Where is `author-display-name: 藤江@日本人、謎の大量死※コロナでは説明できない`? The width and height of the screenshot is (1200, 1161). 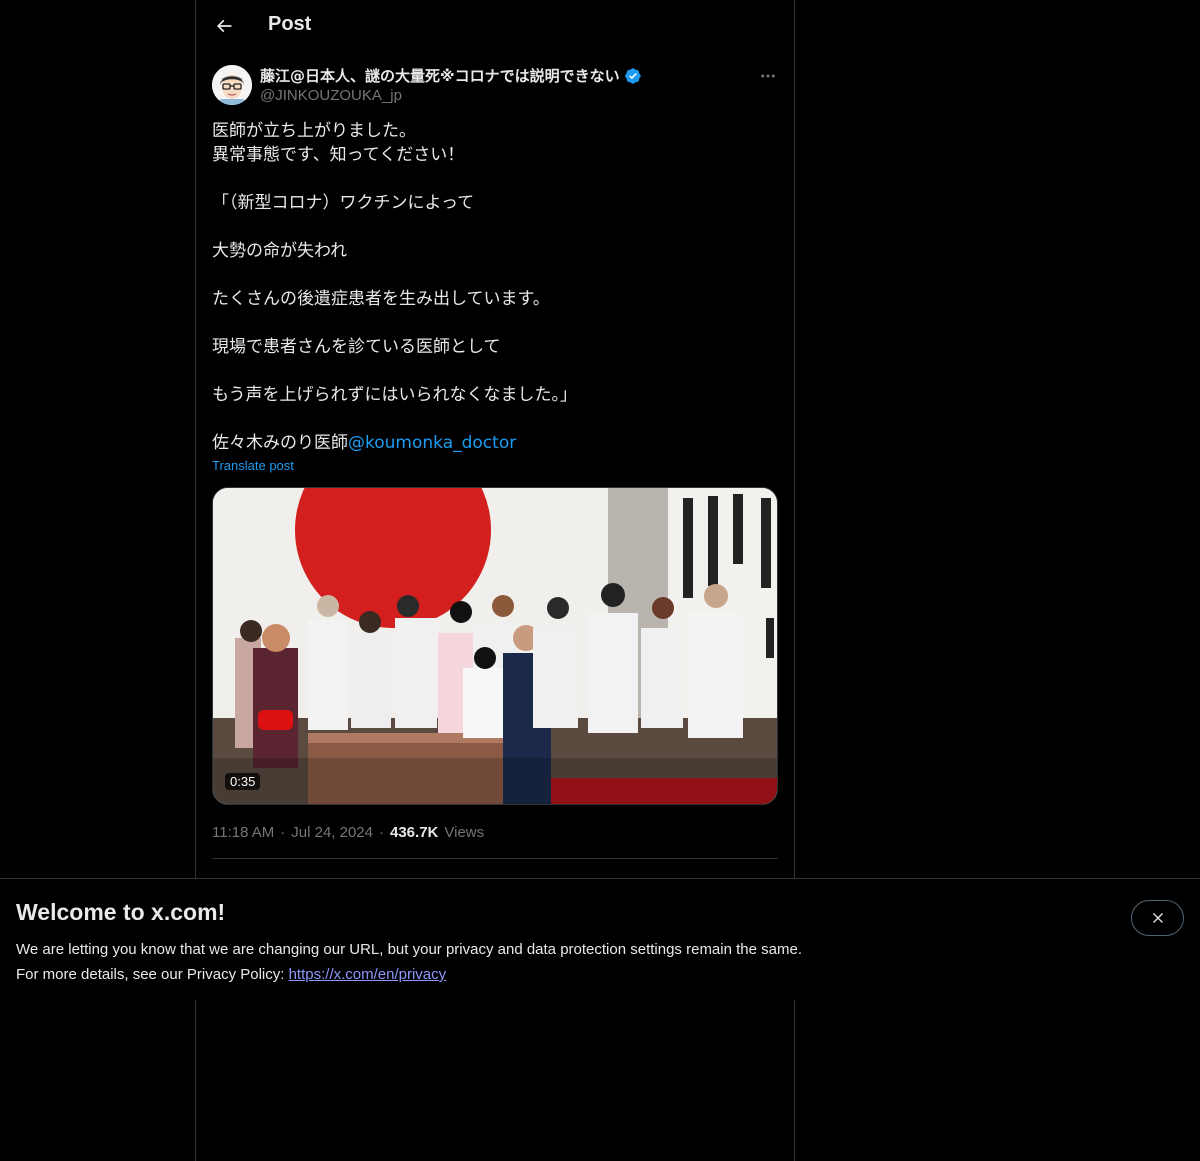
author-display-name: 藤江@日本人、謎の大量死※コロナでは説明できない is located at coordinates (440, 75).